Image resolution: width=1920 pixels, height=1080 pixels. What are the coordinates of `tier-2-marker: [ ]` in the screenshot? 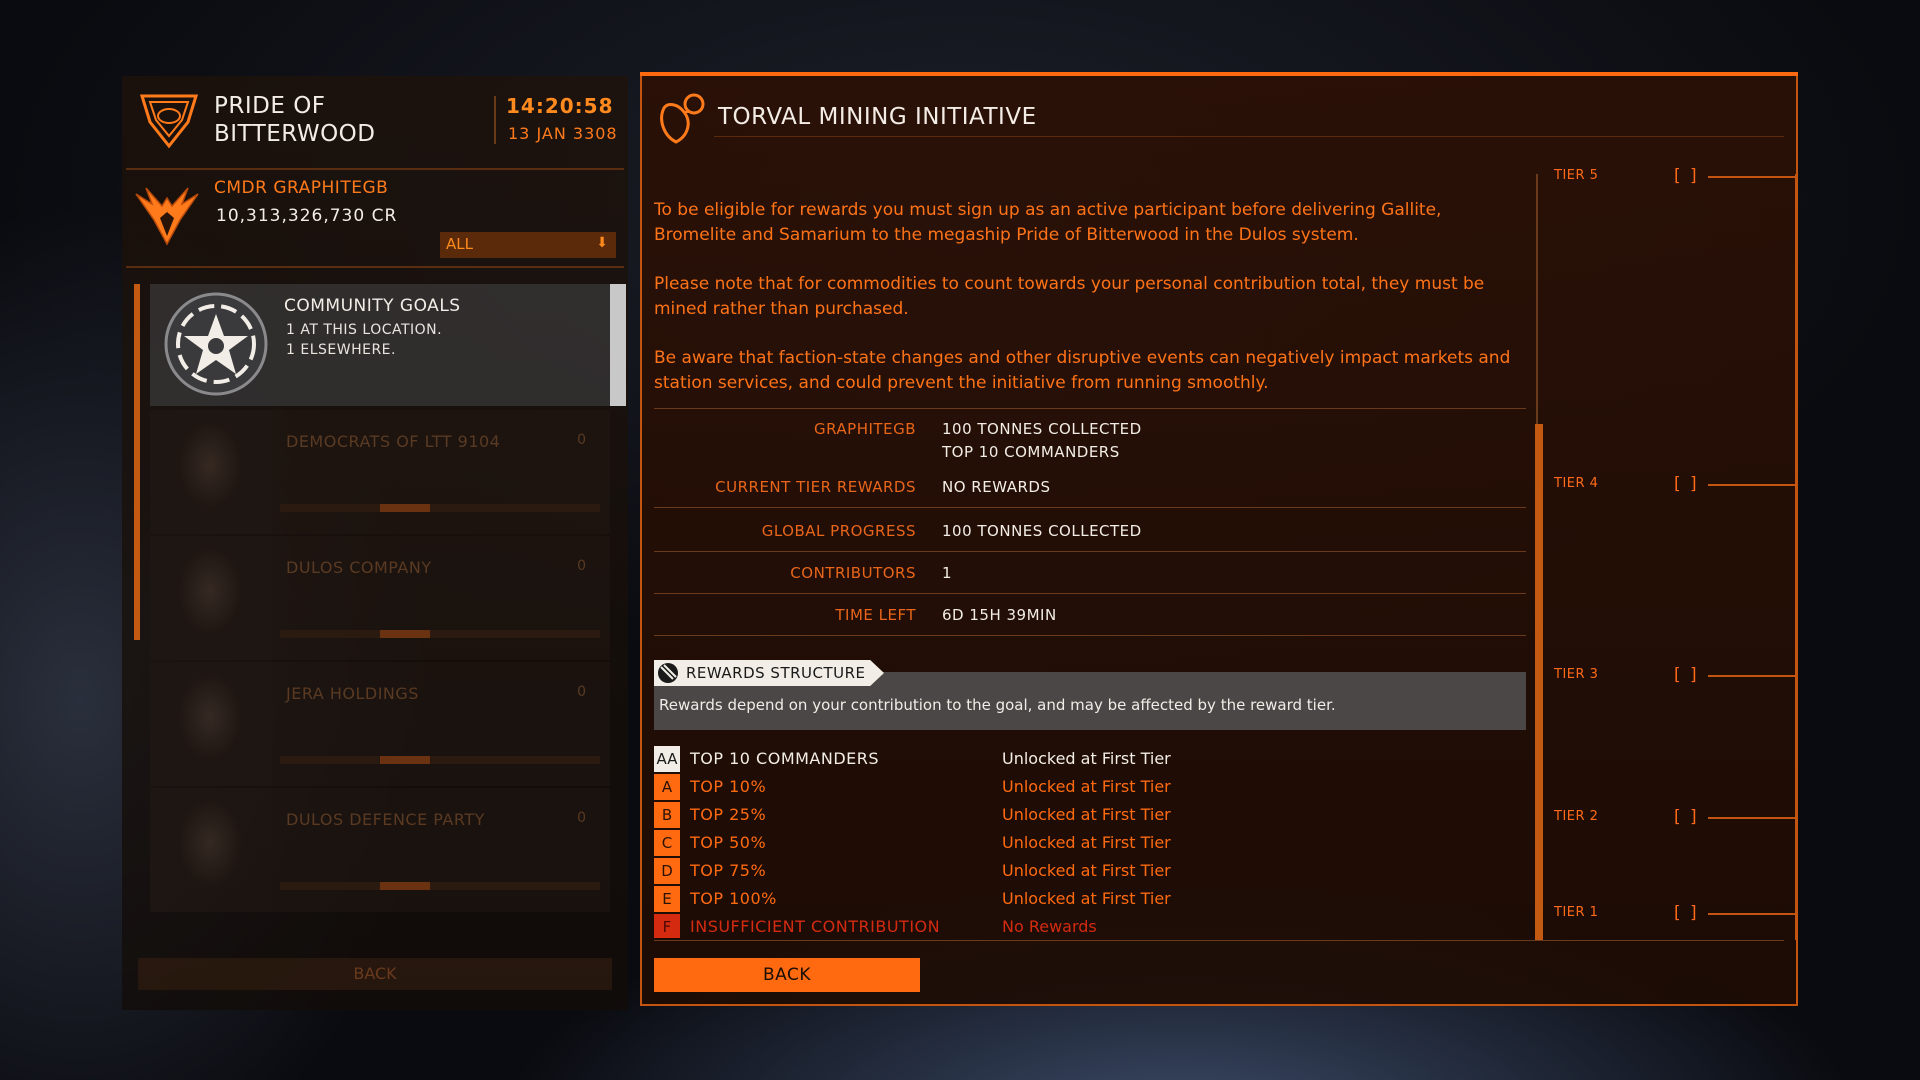 It's located at (1686, 817).